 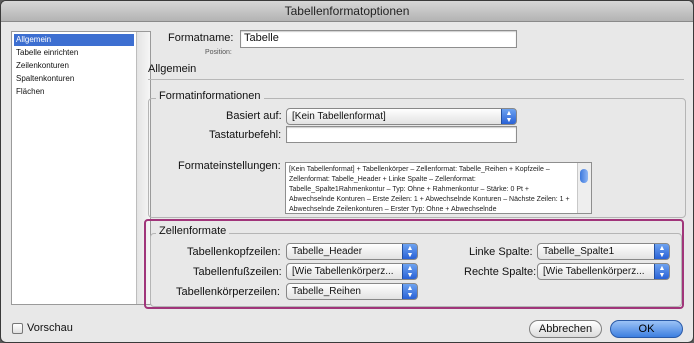 I want to click on scroll-thumb, so click(x=584, y=176).